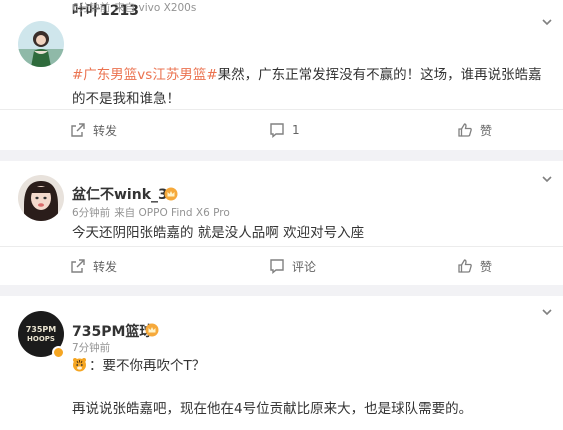  Describe the element at coordinates (172, 213) in the screenshot. I see `post-source: 来自 OPPO Find X6 Pro` at that location.